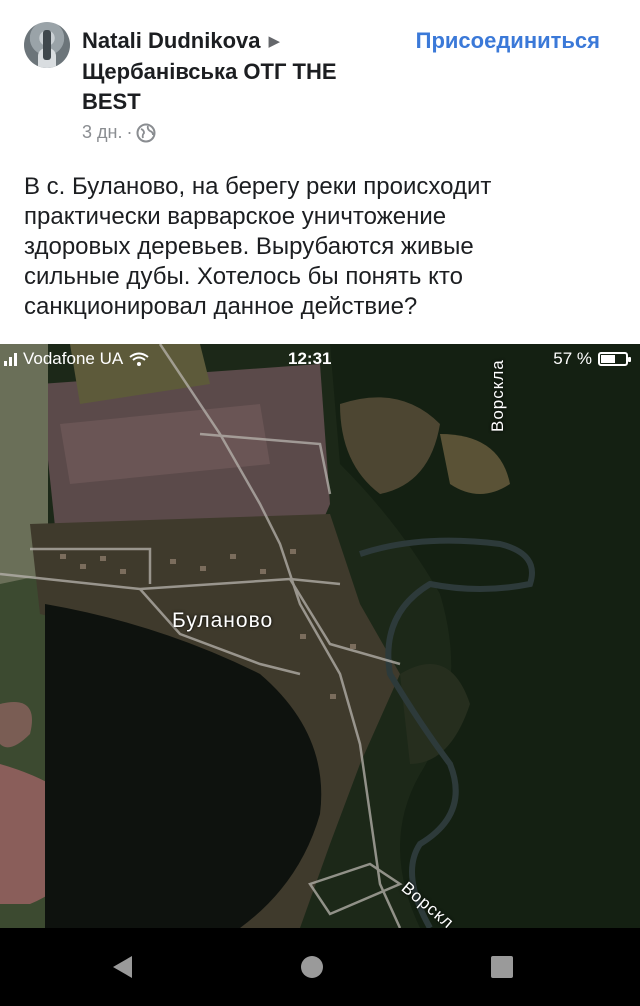 The image size is (640, 1006). Describe the element at coordinates (102, 132) in the screenshot. I see `post-timestamp: 3 дн.` at that location.